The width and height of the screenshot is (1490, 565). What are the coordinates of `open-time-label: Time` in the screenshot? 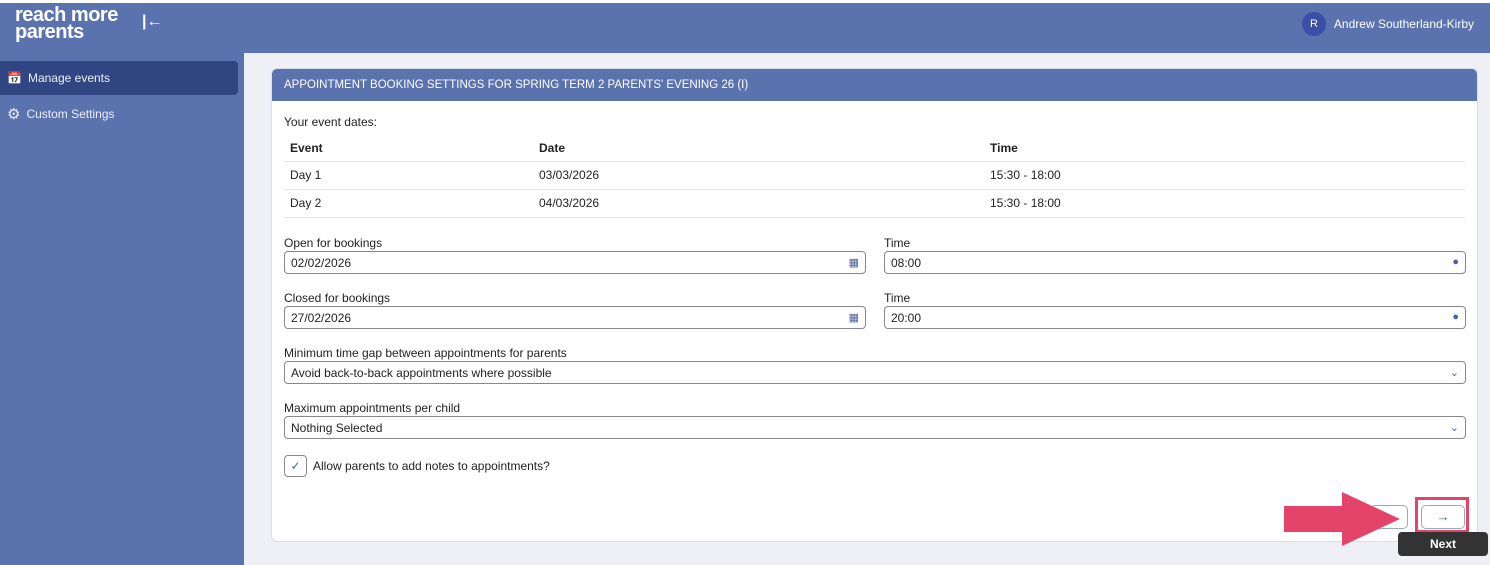 It's located at (897, 243).